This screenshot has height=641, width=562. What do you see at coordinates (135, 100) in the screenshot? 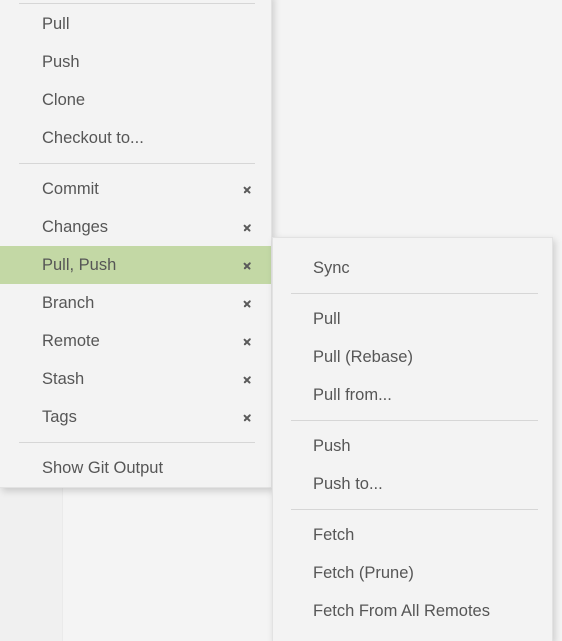
I see `menu-item-clone: Clone` at bounding box center [135, 100].